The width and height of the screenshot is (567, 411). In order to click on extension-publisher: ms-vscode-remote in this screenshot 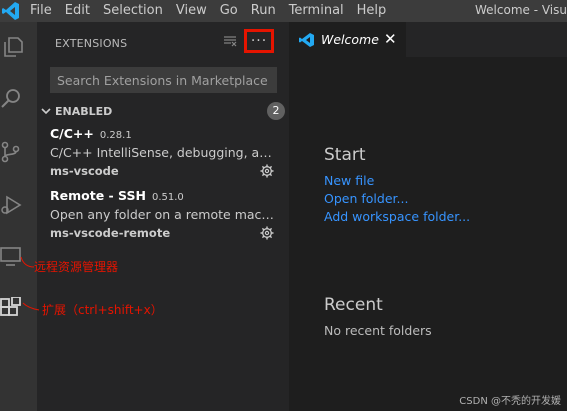, I will do `click(110, 233)`.